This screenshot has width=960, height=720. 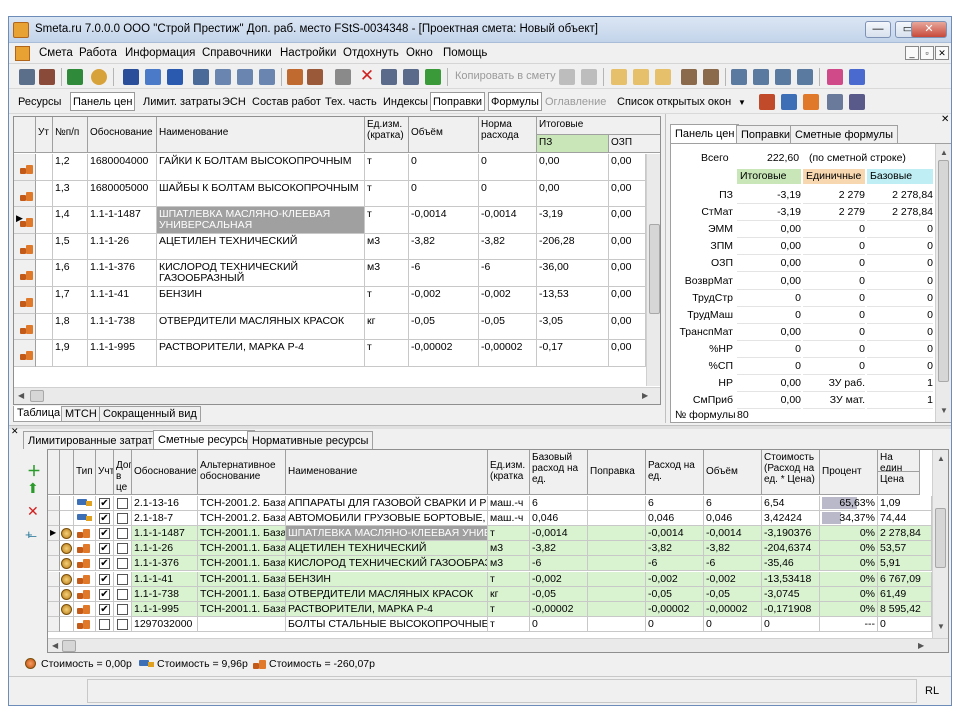 I want to click on upper-cell-norm: -3,82, so click(x=508, y=247).